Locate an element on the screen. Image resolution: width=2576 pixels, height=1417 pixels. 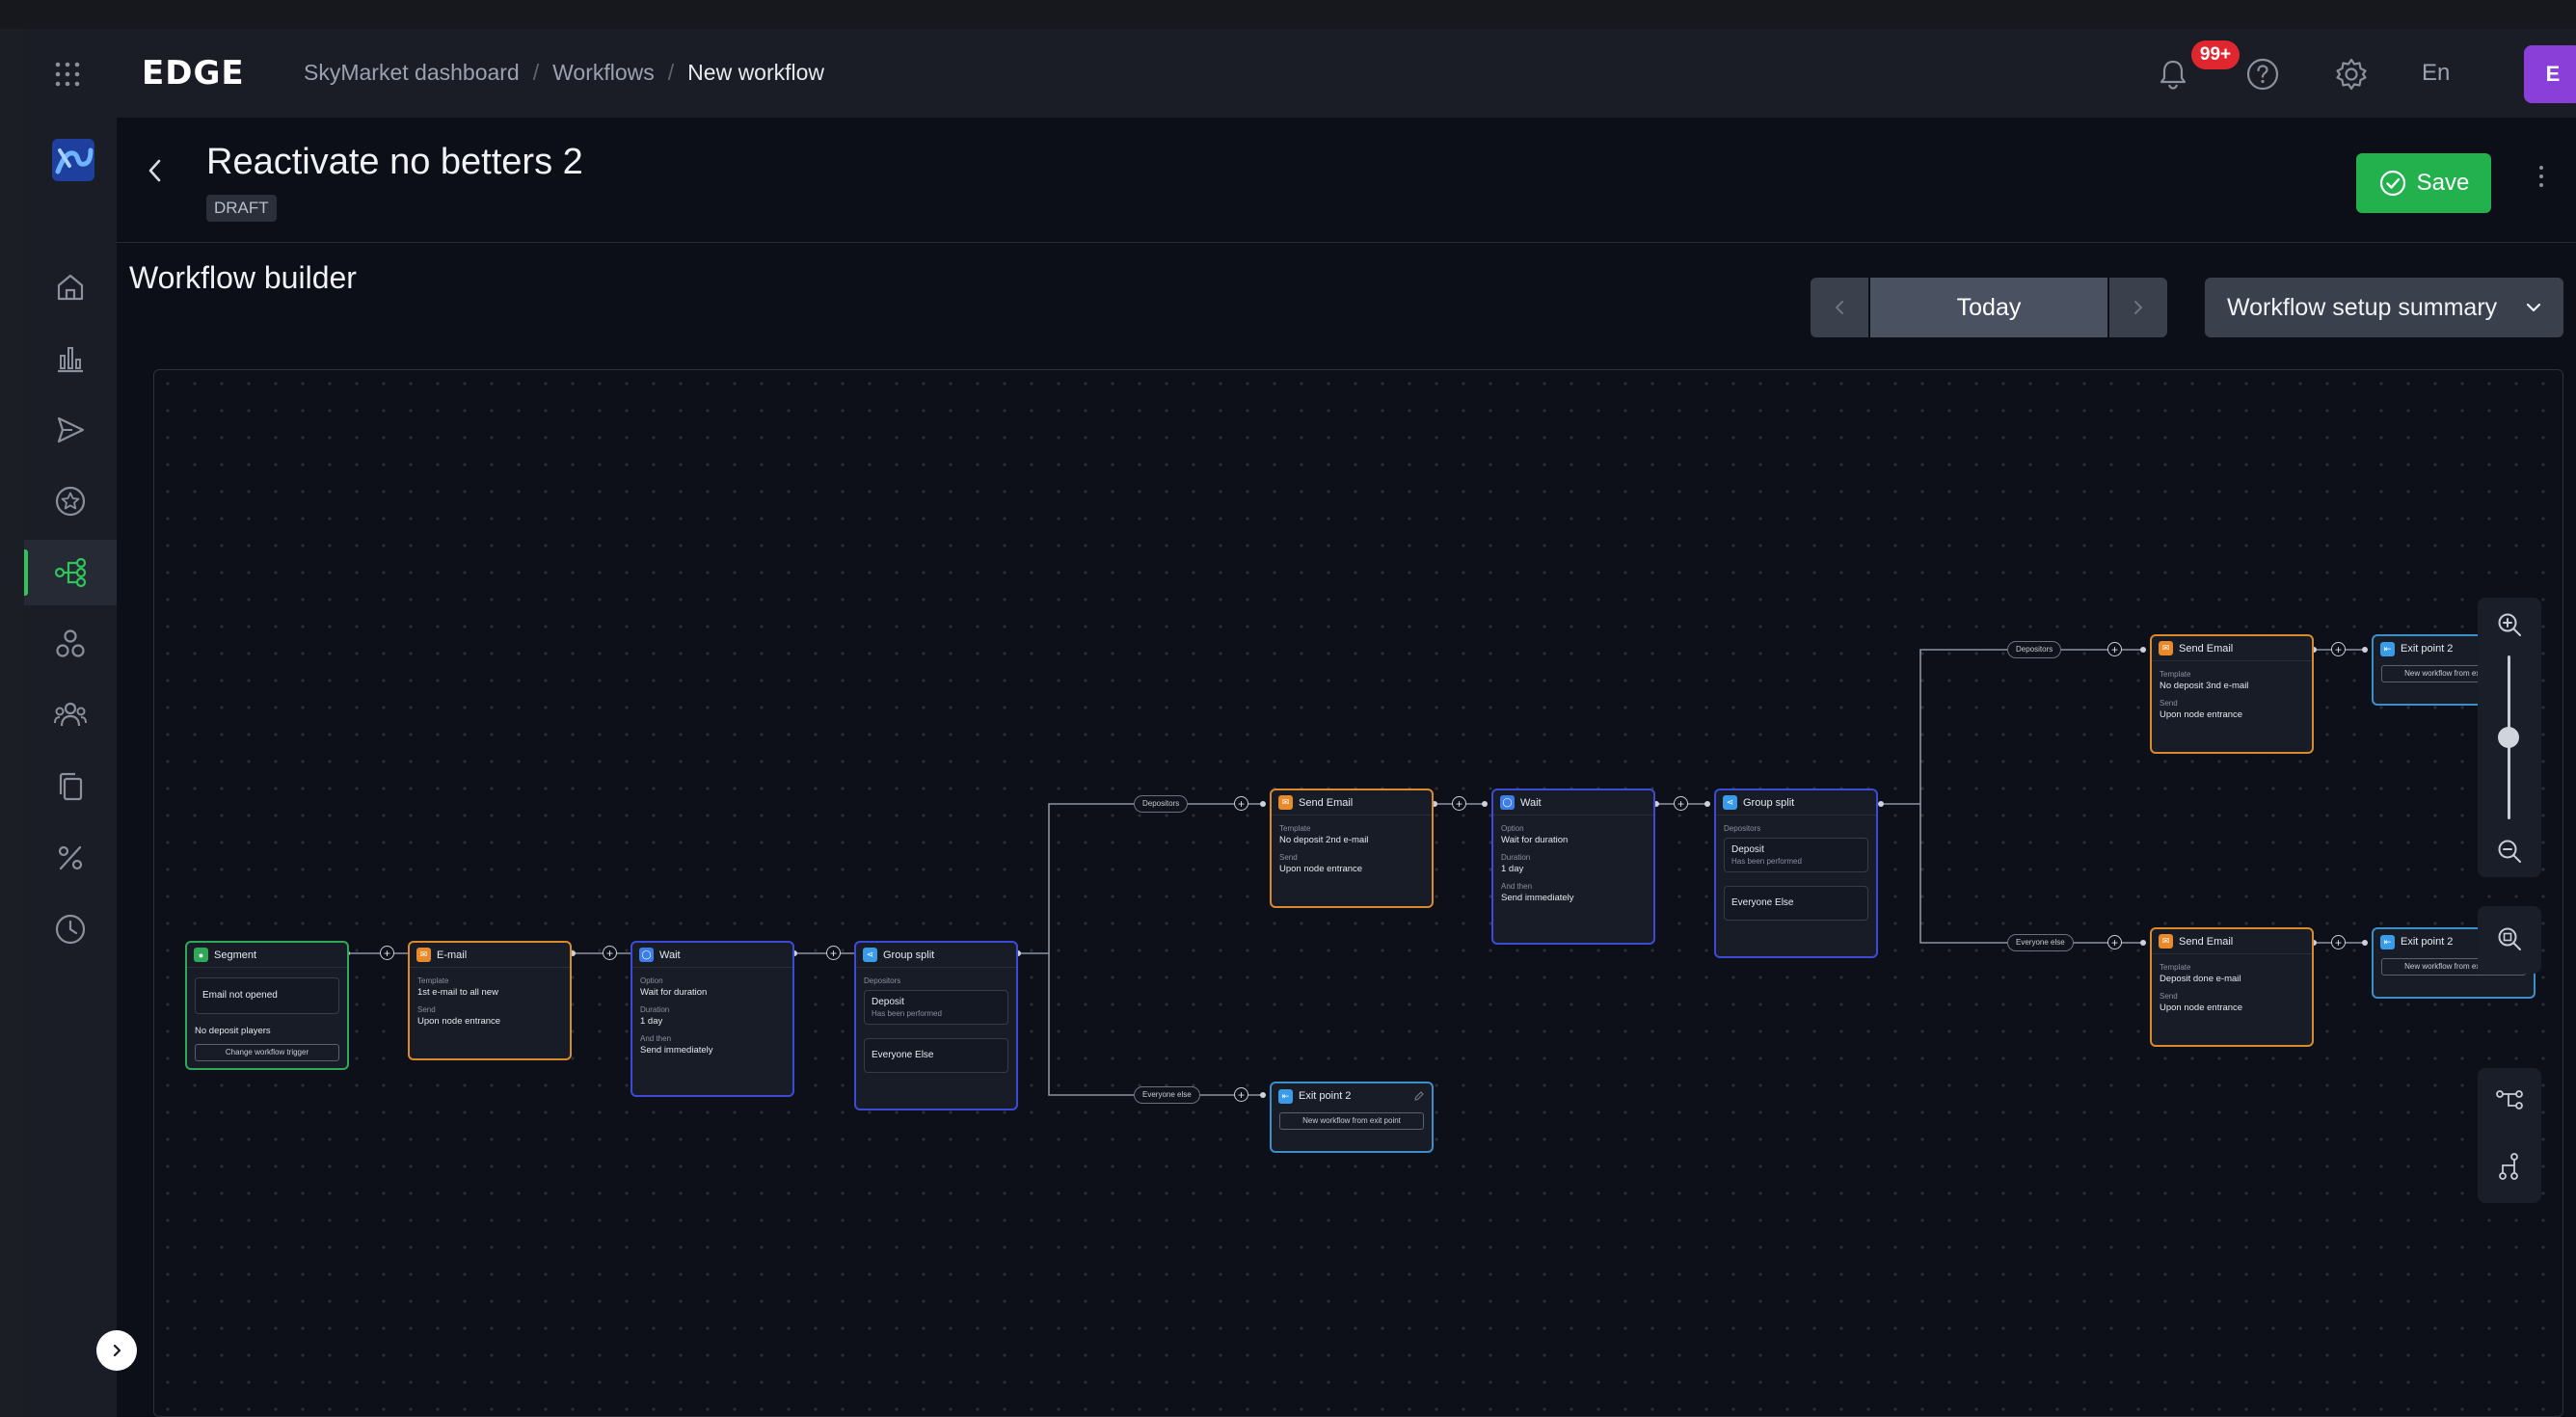
more-options-button is located at coordinates (2541, 185).